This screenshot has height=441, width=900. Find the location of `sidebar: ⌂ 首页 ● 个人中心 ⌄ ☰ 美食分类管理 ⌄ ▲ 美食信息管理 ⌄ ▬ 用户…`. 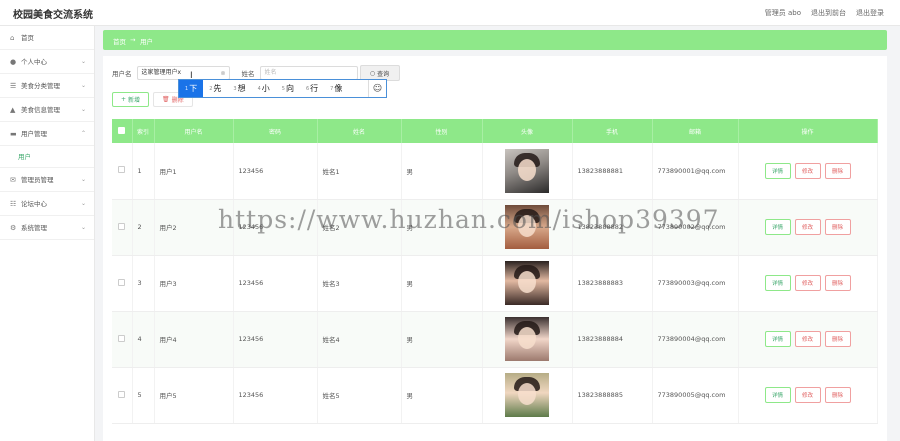

sidebar: ⌂ 首页 ● 个人中心 ⌄ ☰ 美食分类管理 ⌄ ▲ 美食信息管理 ⌄ ▬ 用户… is located at coordinates (47, 233).